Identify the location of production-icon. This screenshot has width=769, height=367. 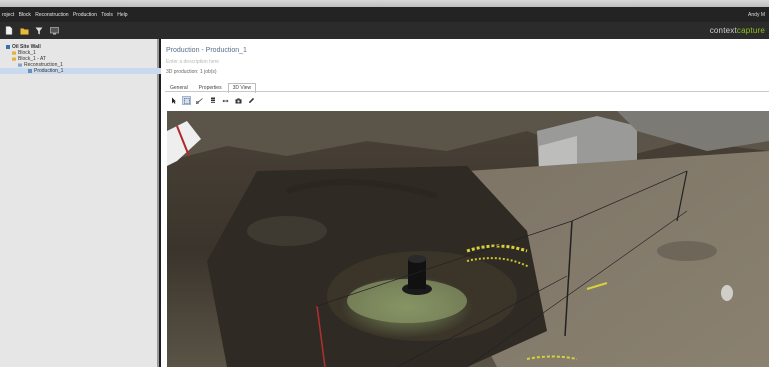
(30, 71).